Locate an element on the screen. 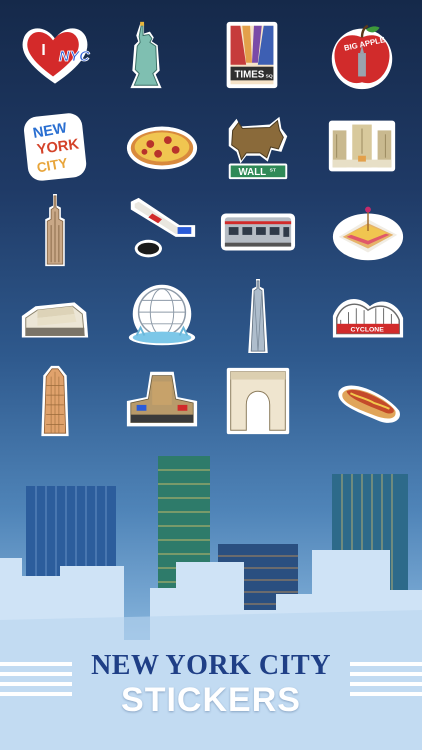 The width and height of the screenshot is (422, 750). sticker-text: I is located at coordinates (43, 50).